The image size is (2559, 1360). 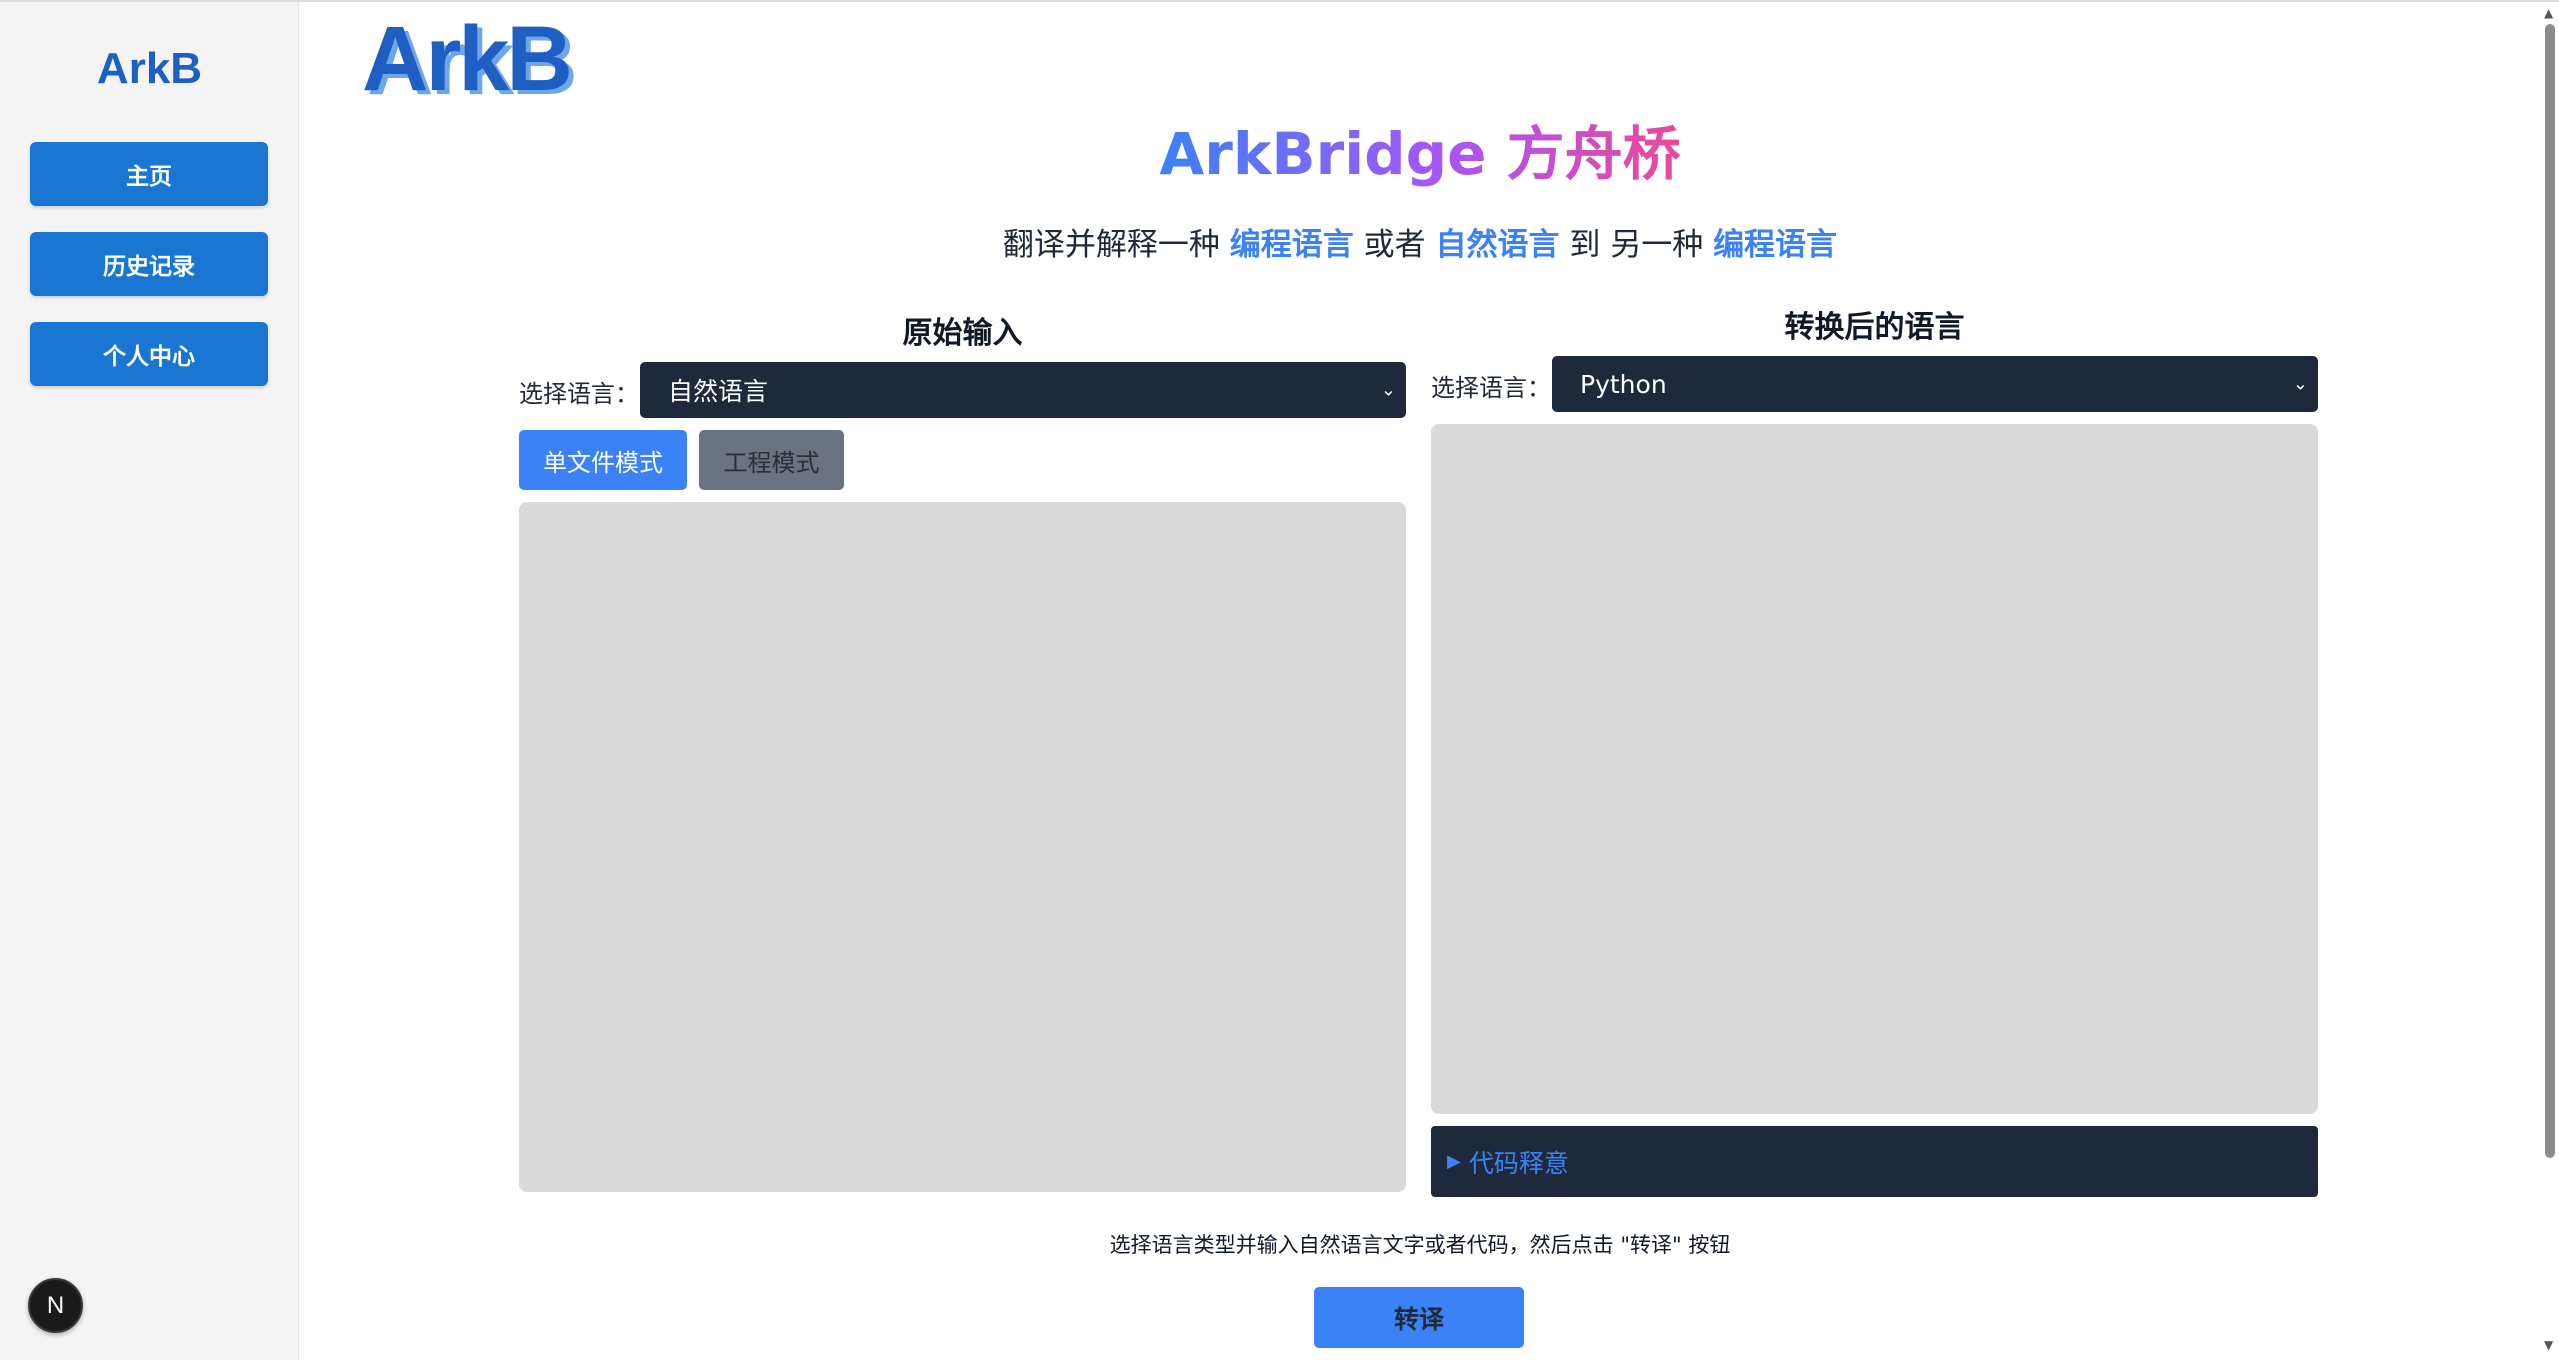 I want to click on subtitle-highlight-3: 编程语言, so click(x=1775, y=245).